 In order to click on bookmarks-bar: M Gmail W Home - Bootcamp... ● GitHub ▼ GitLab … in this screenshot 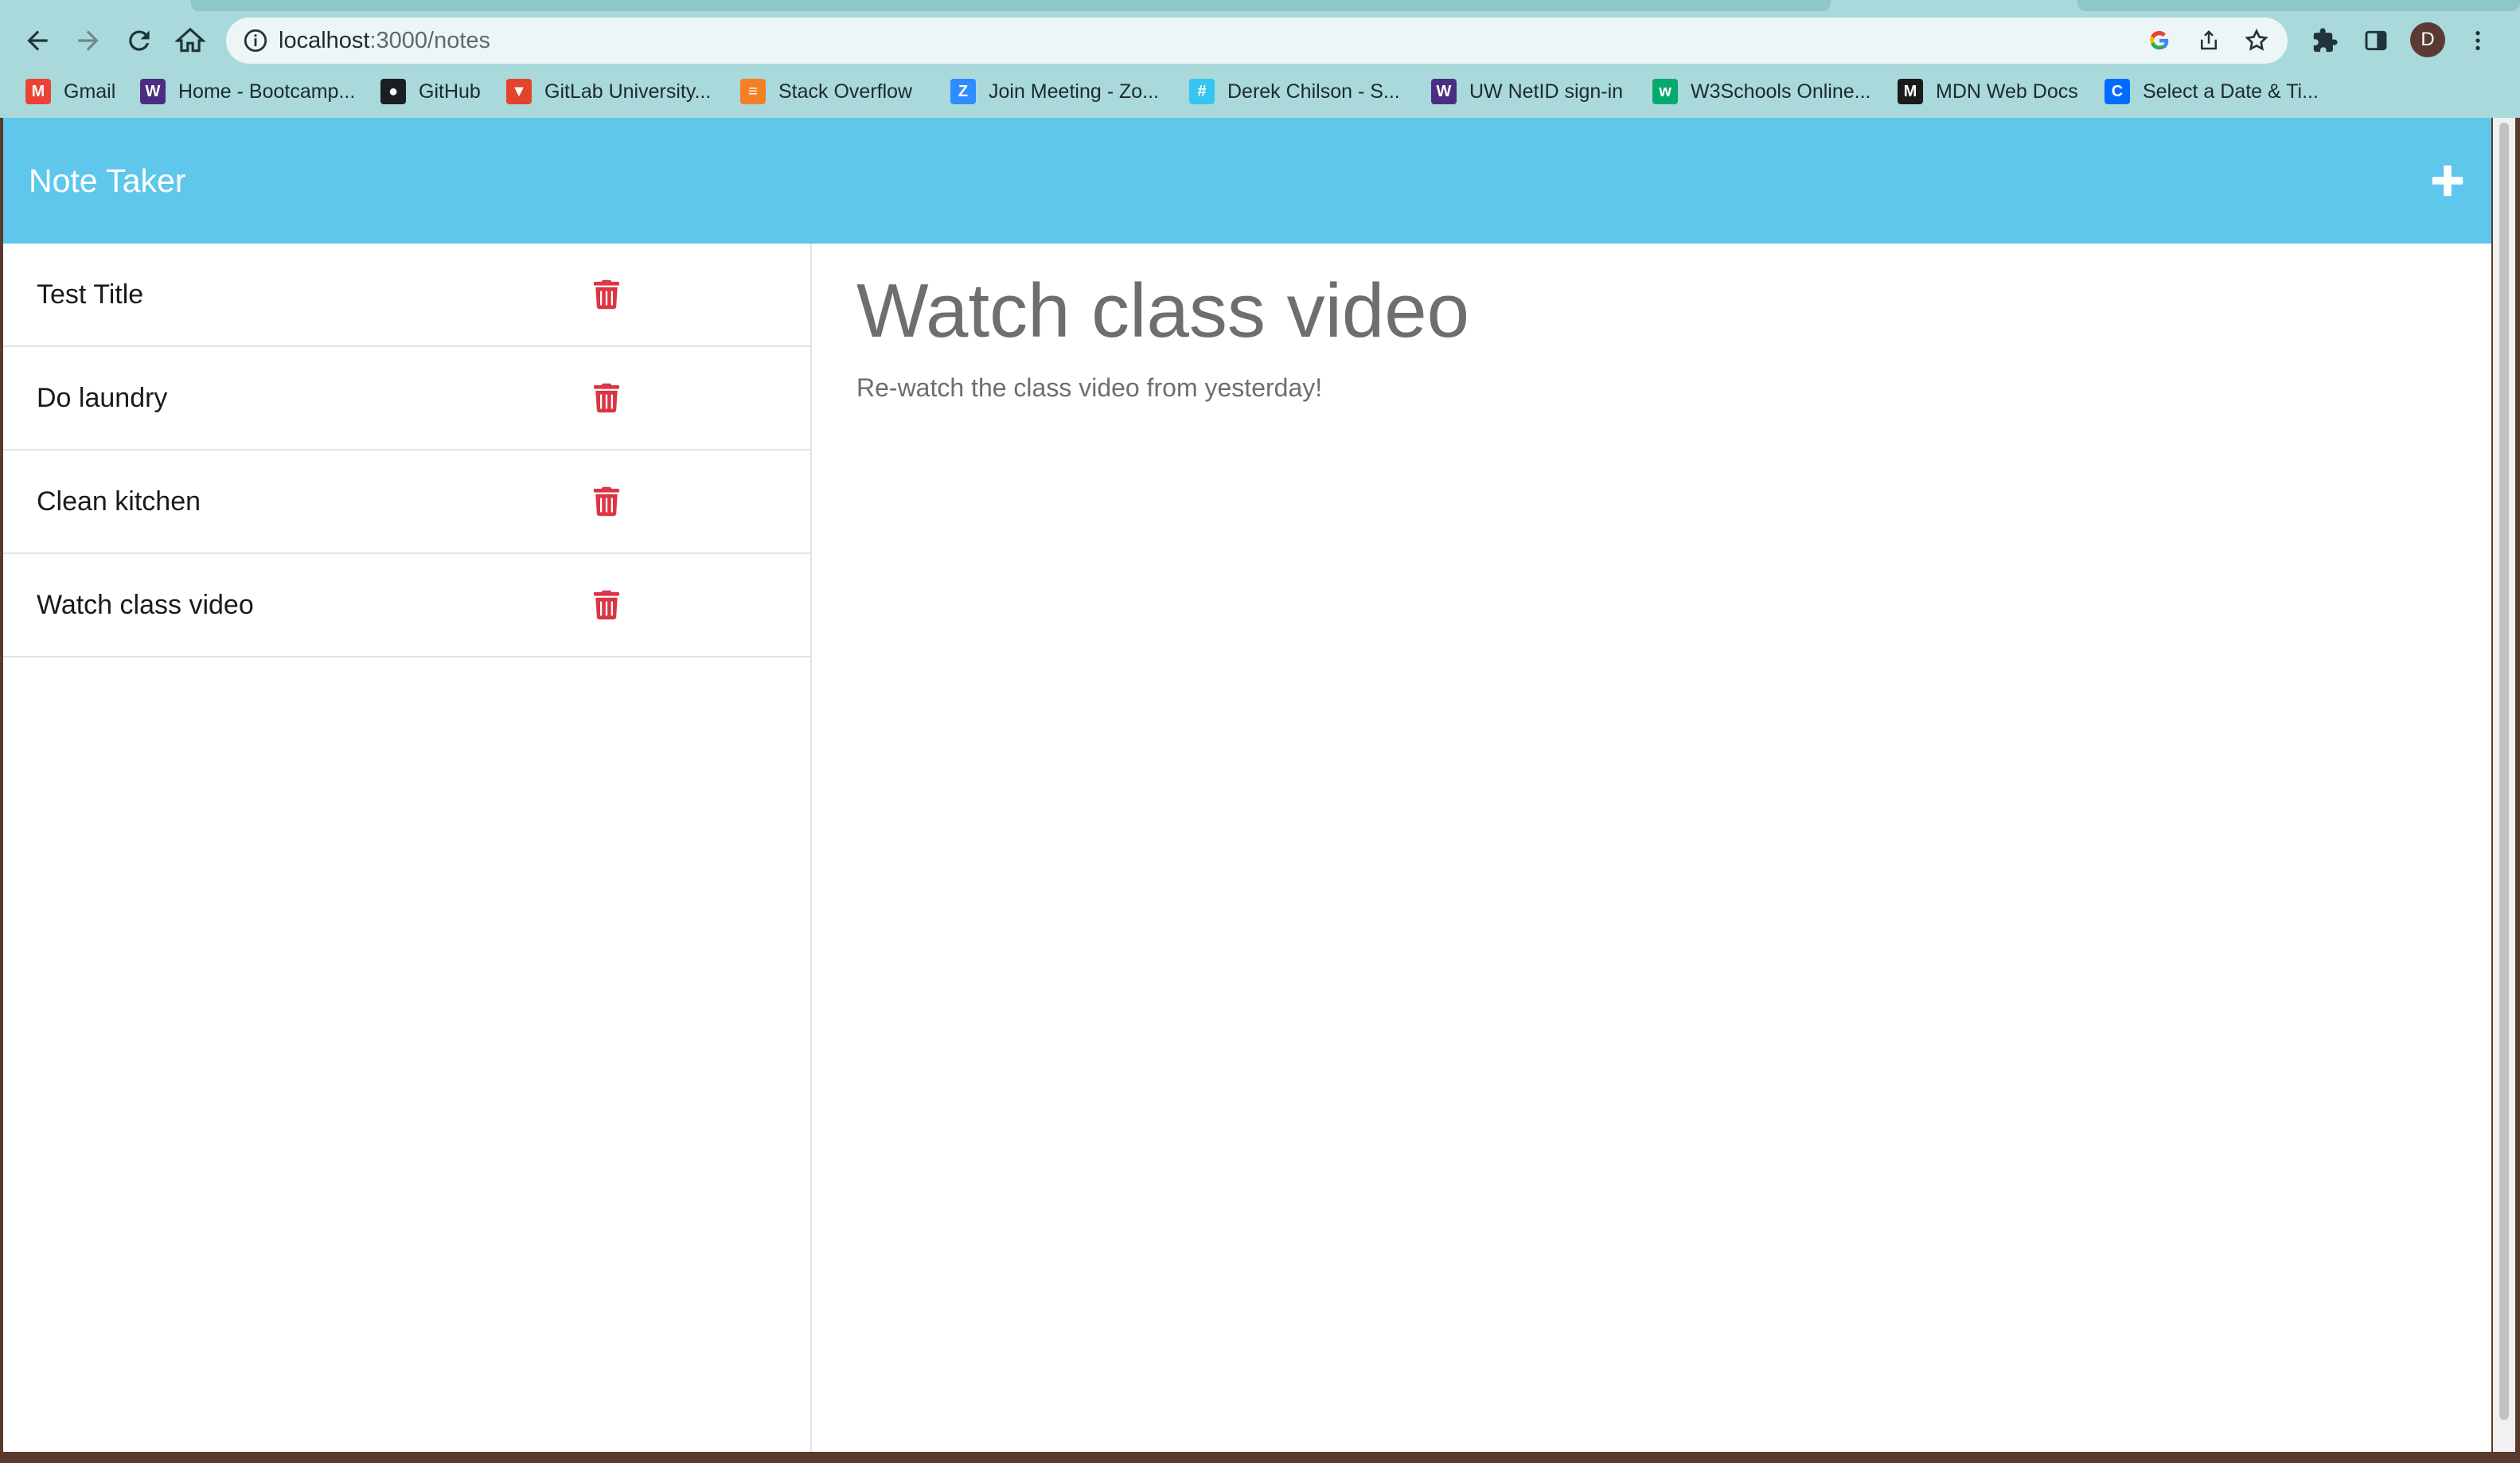, I will do `click(1260, 91)`.